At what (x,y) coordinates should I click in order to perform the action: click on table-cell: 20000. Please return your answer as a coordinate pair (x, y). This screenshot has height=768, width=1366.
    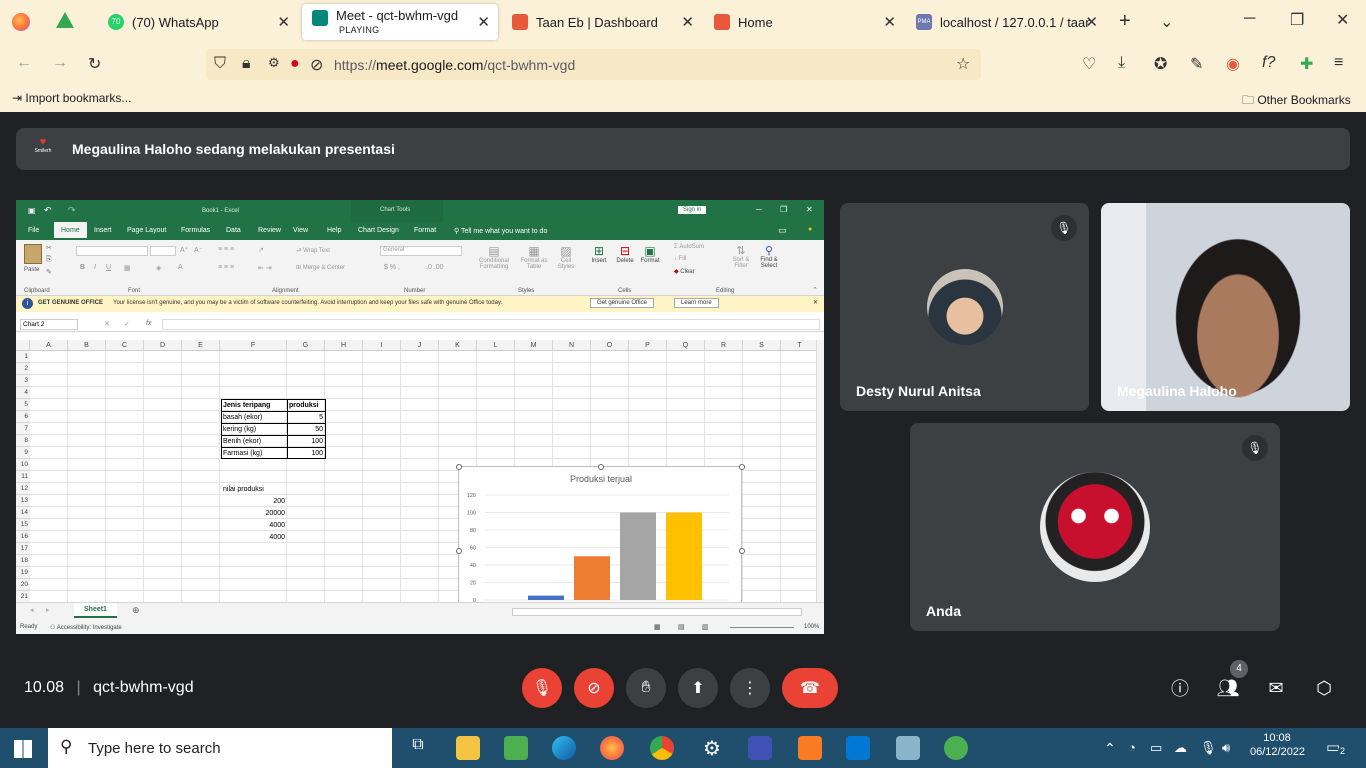
    Looking at the image, I should click on (253, 513).